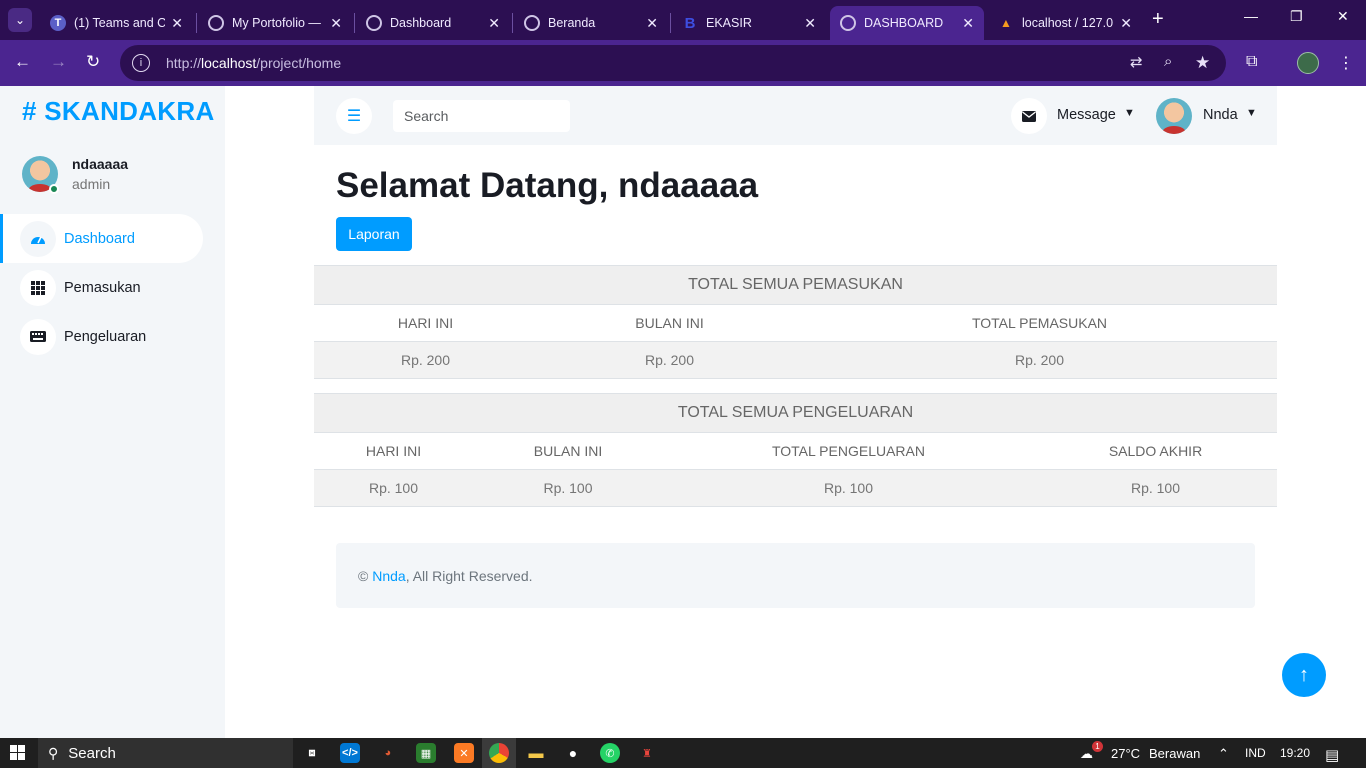 This screenshot has width=1366, height=768. What do you see at coordinates (275, 23) in the screenshot?
I see `tab-portofolio: My Portofolio — ✕` at bounding box center [275, 23].